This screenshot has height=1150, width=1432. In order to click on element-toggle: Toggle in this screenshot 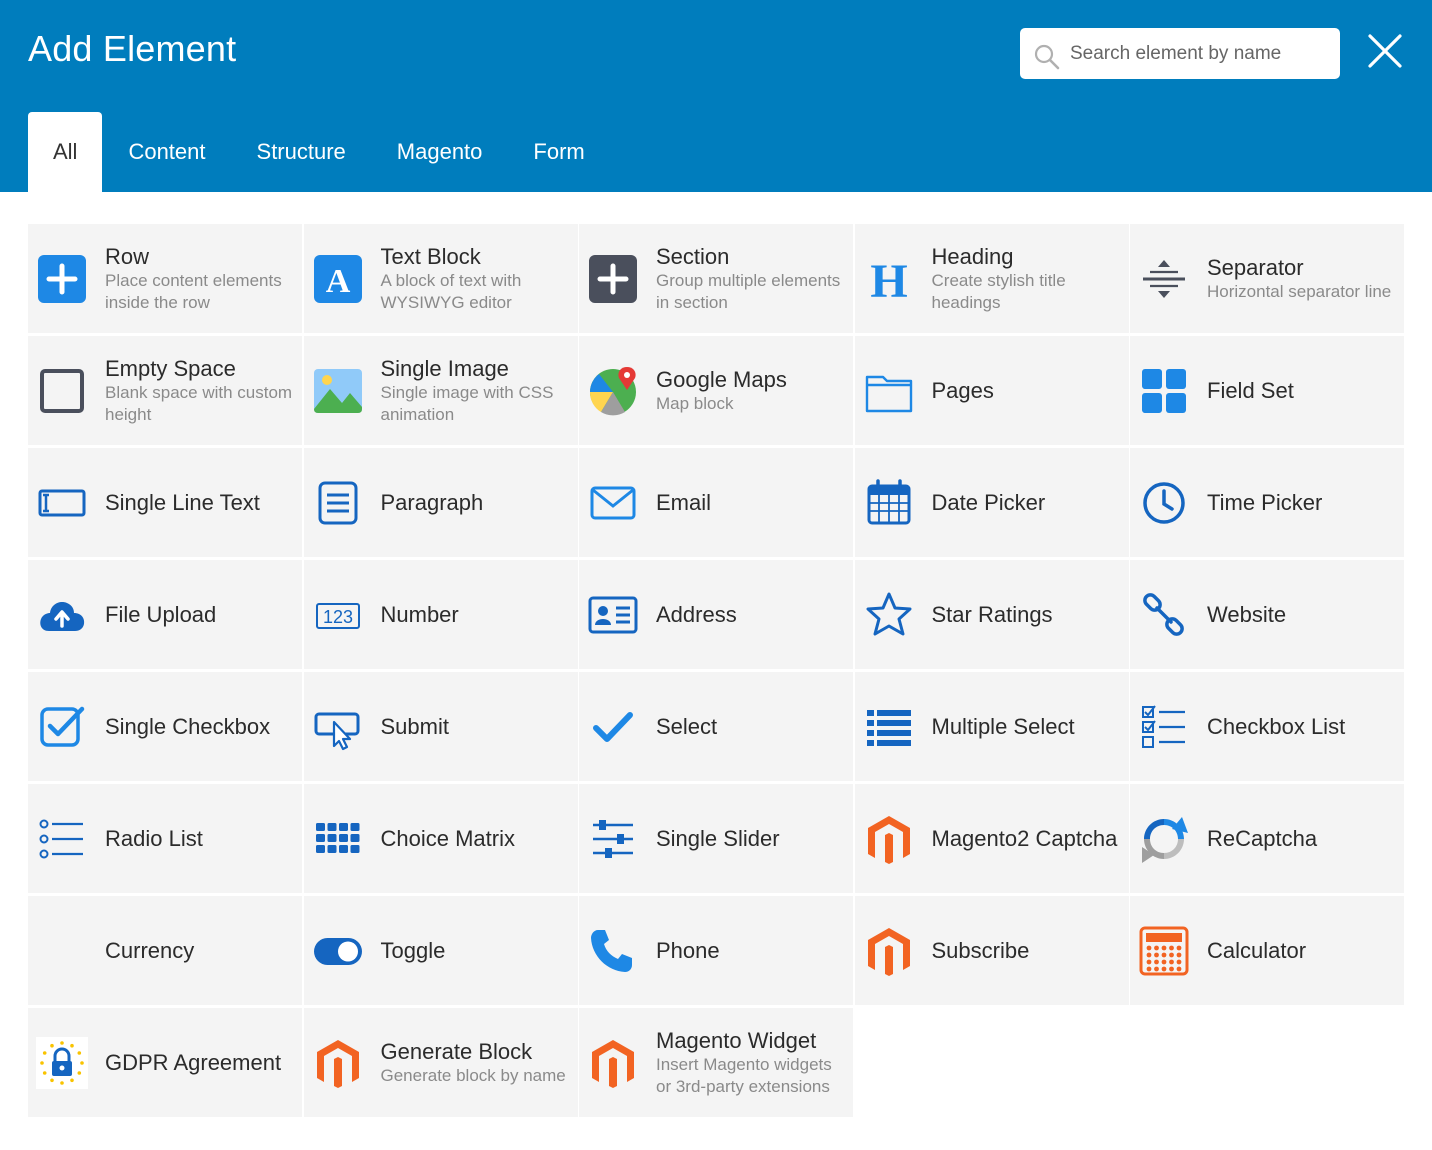, I will do `click(440, 950)`.